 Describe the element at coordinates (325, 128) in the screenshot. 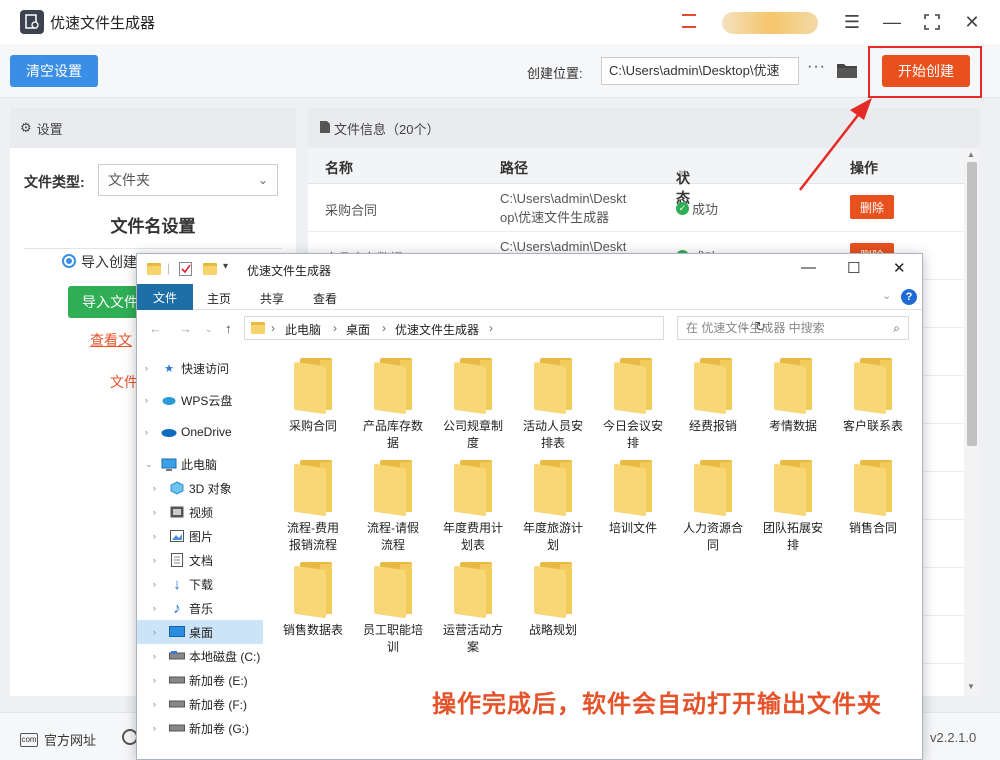

I see `document-icon` at that location.